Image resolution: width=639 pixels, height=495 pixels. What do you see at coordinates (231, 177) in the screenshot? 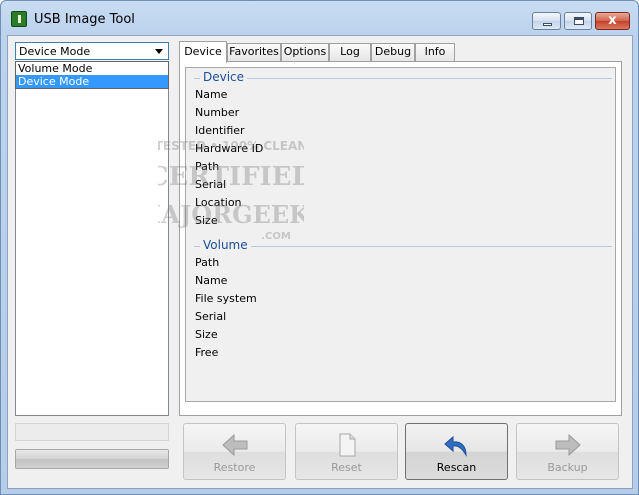
I see `watermark-line2: CERTIFIED` at bounding box center [231, 177].